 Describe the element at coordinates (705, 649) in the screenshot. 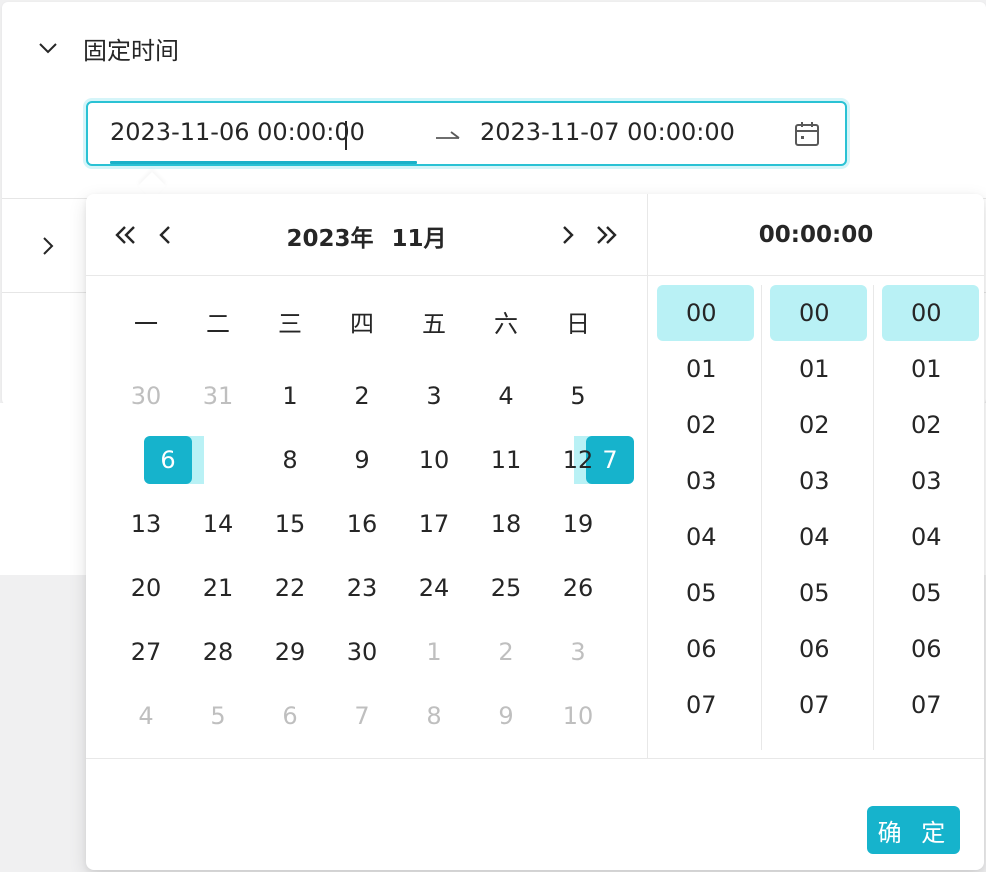

I see `hour-option: 06` at that location.